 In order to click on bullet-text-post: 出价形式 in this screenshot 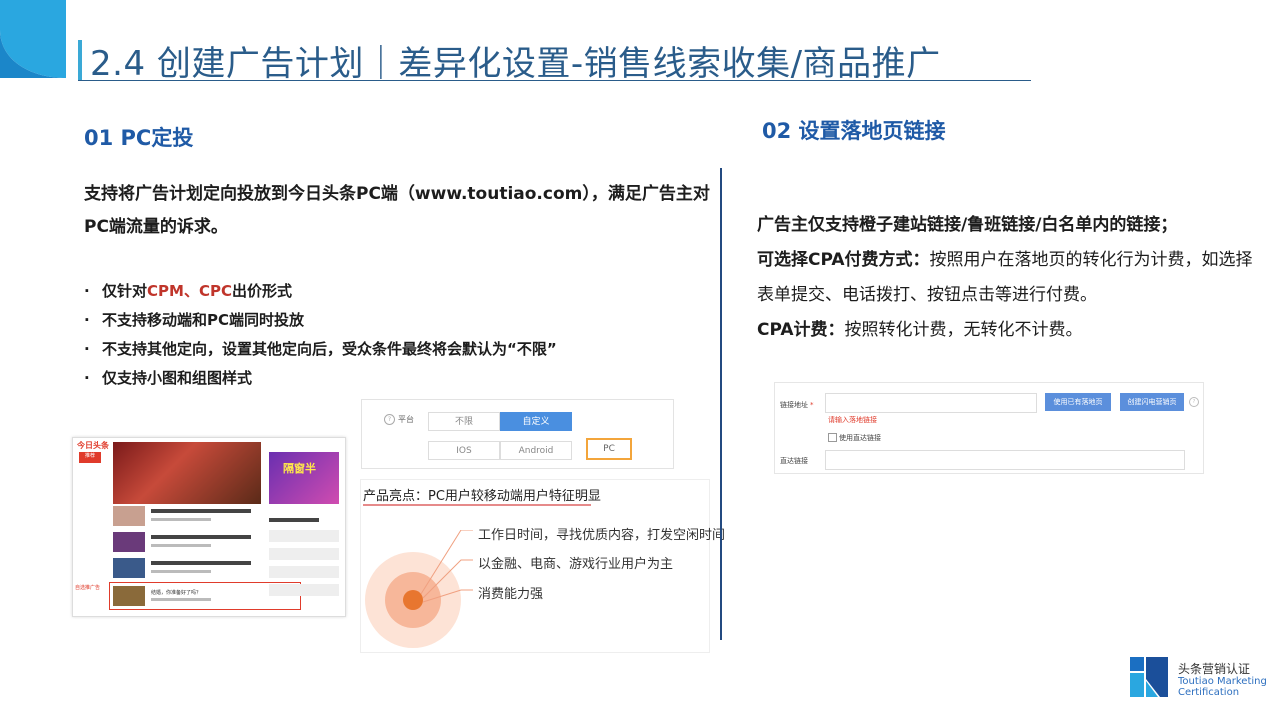, I will do `click(261, 291)`.